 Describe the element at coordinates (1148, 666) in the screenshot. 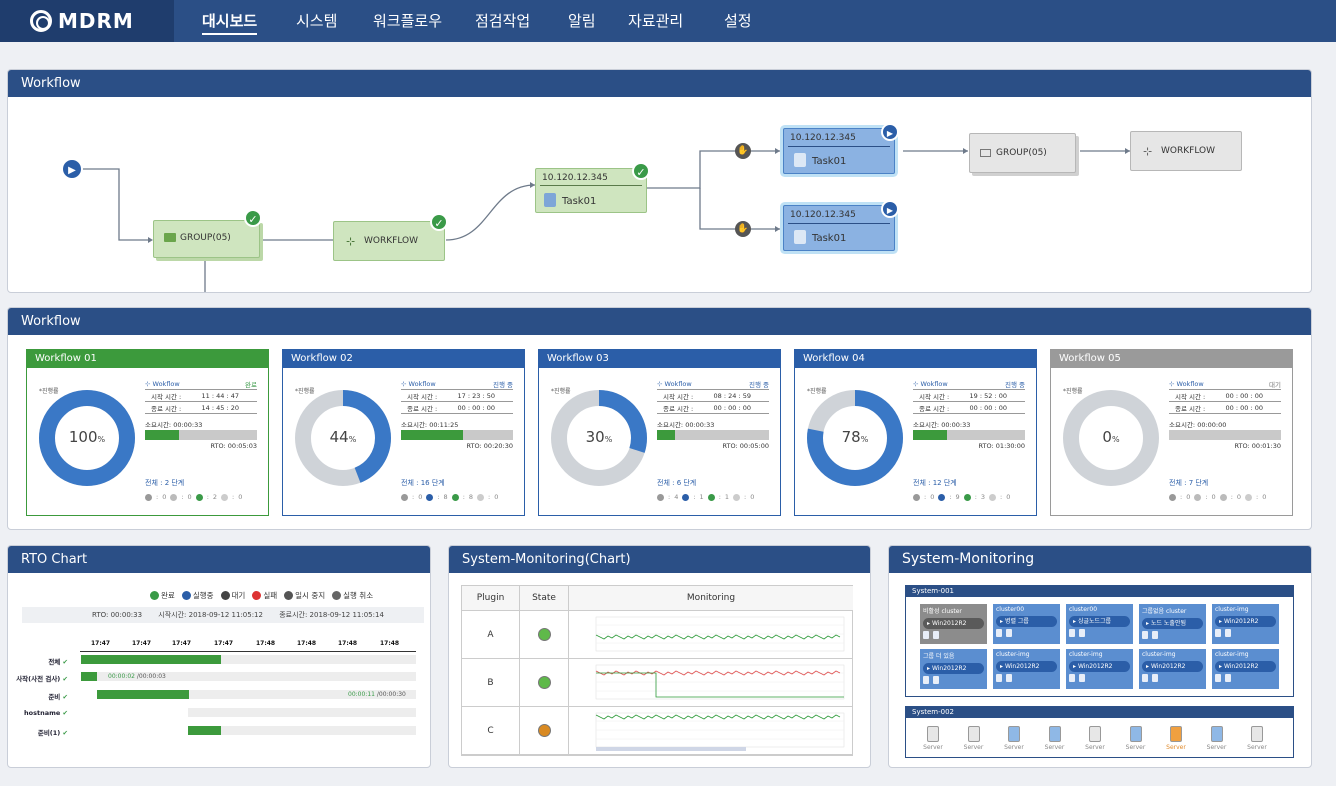

I see `play-icon: ▸` at that location.